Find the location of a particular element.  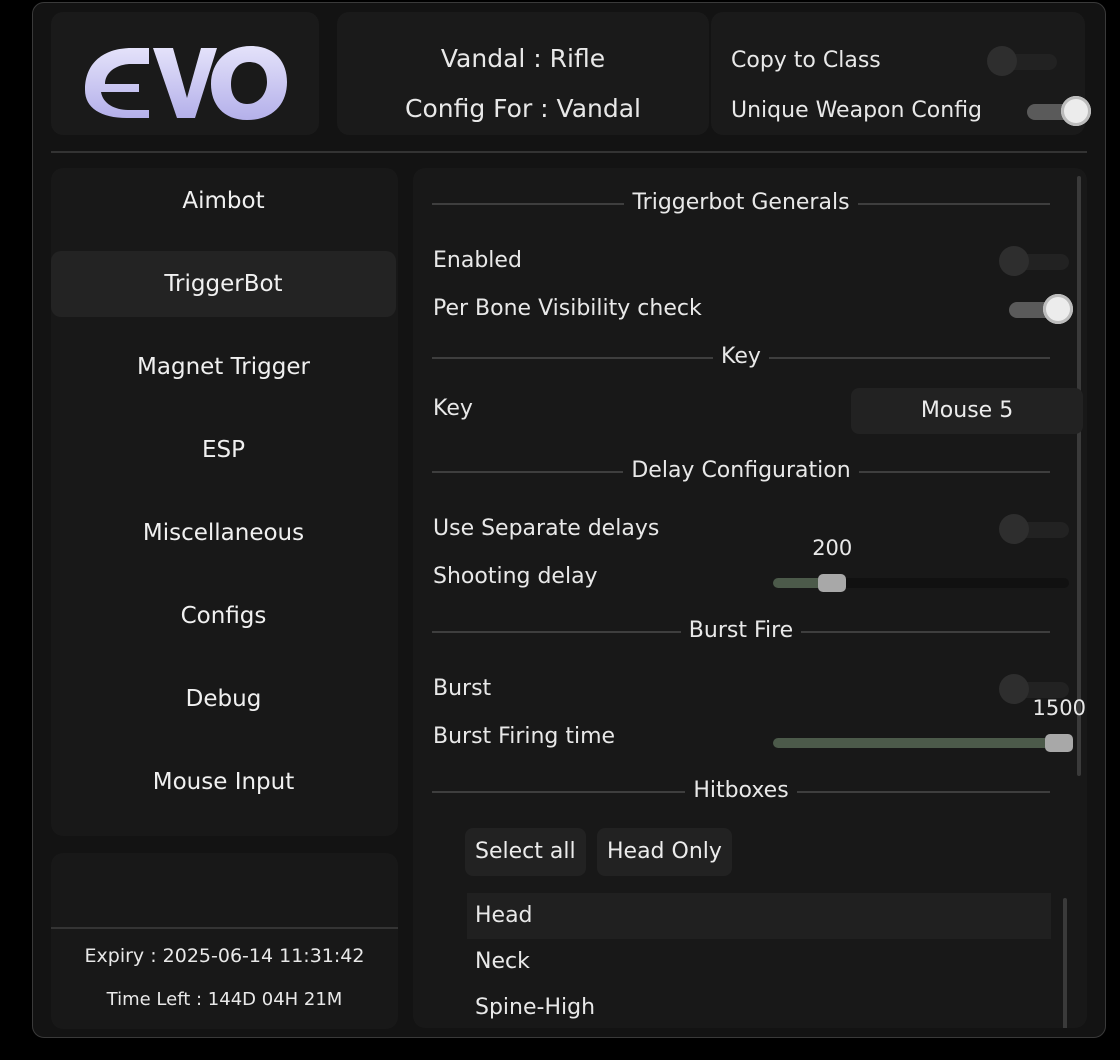

burst-firing-time-value: 1500 is located at coordinates (1059, 708).